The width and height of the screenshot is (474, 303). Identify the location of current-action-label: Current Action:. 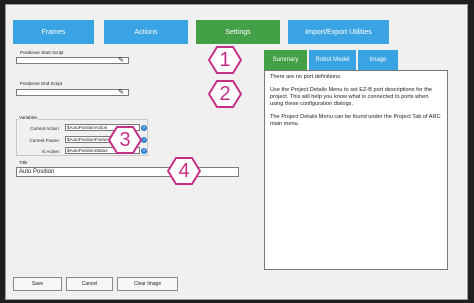
(45, 128).